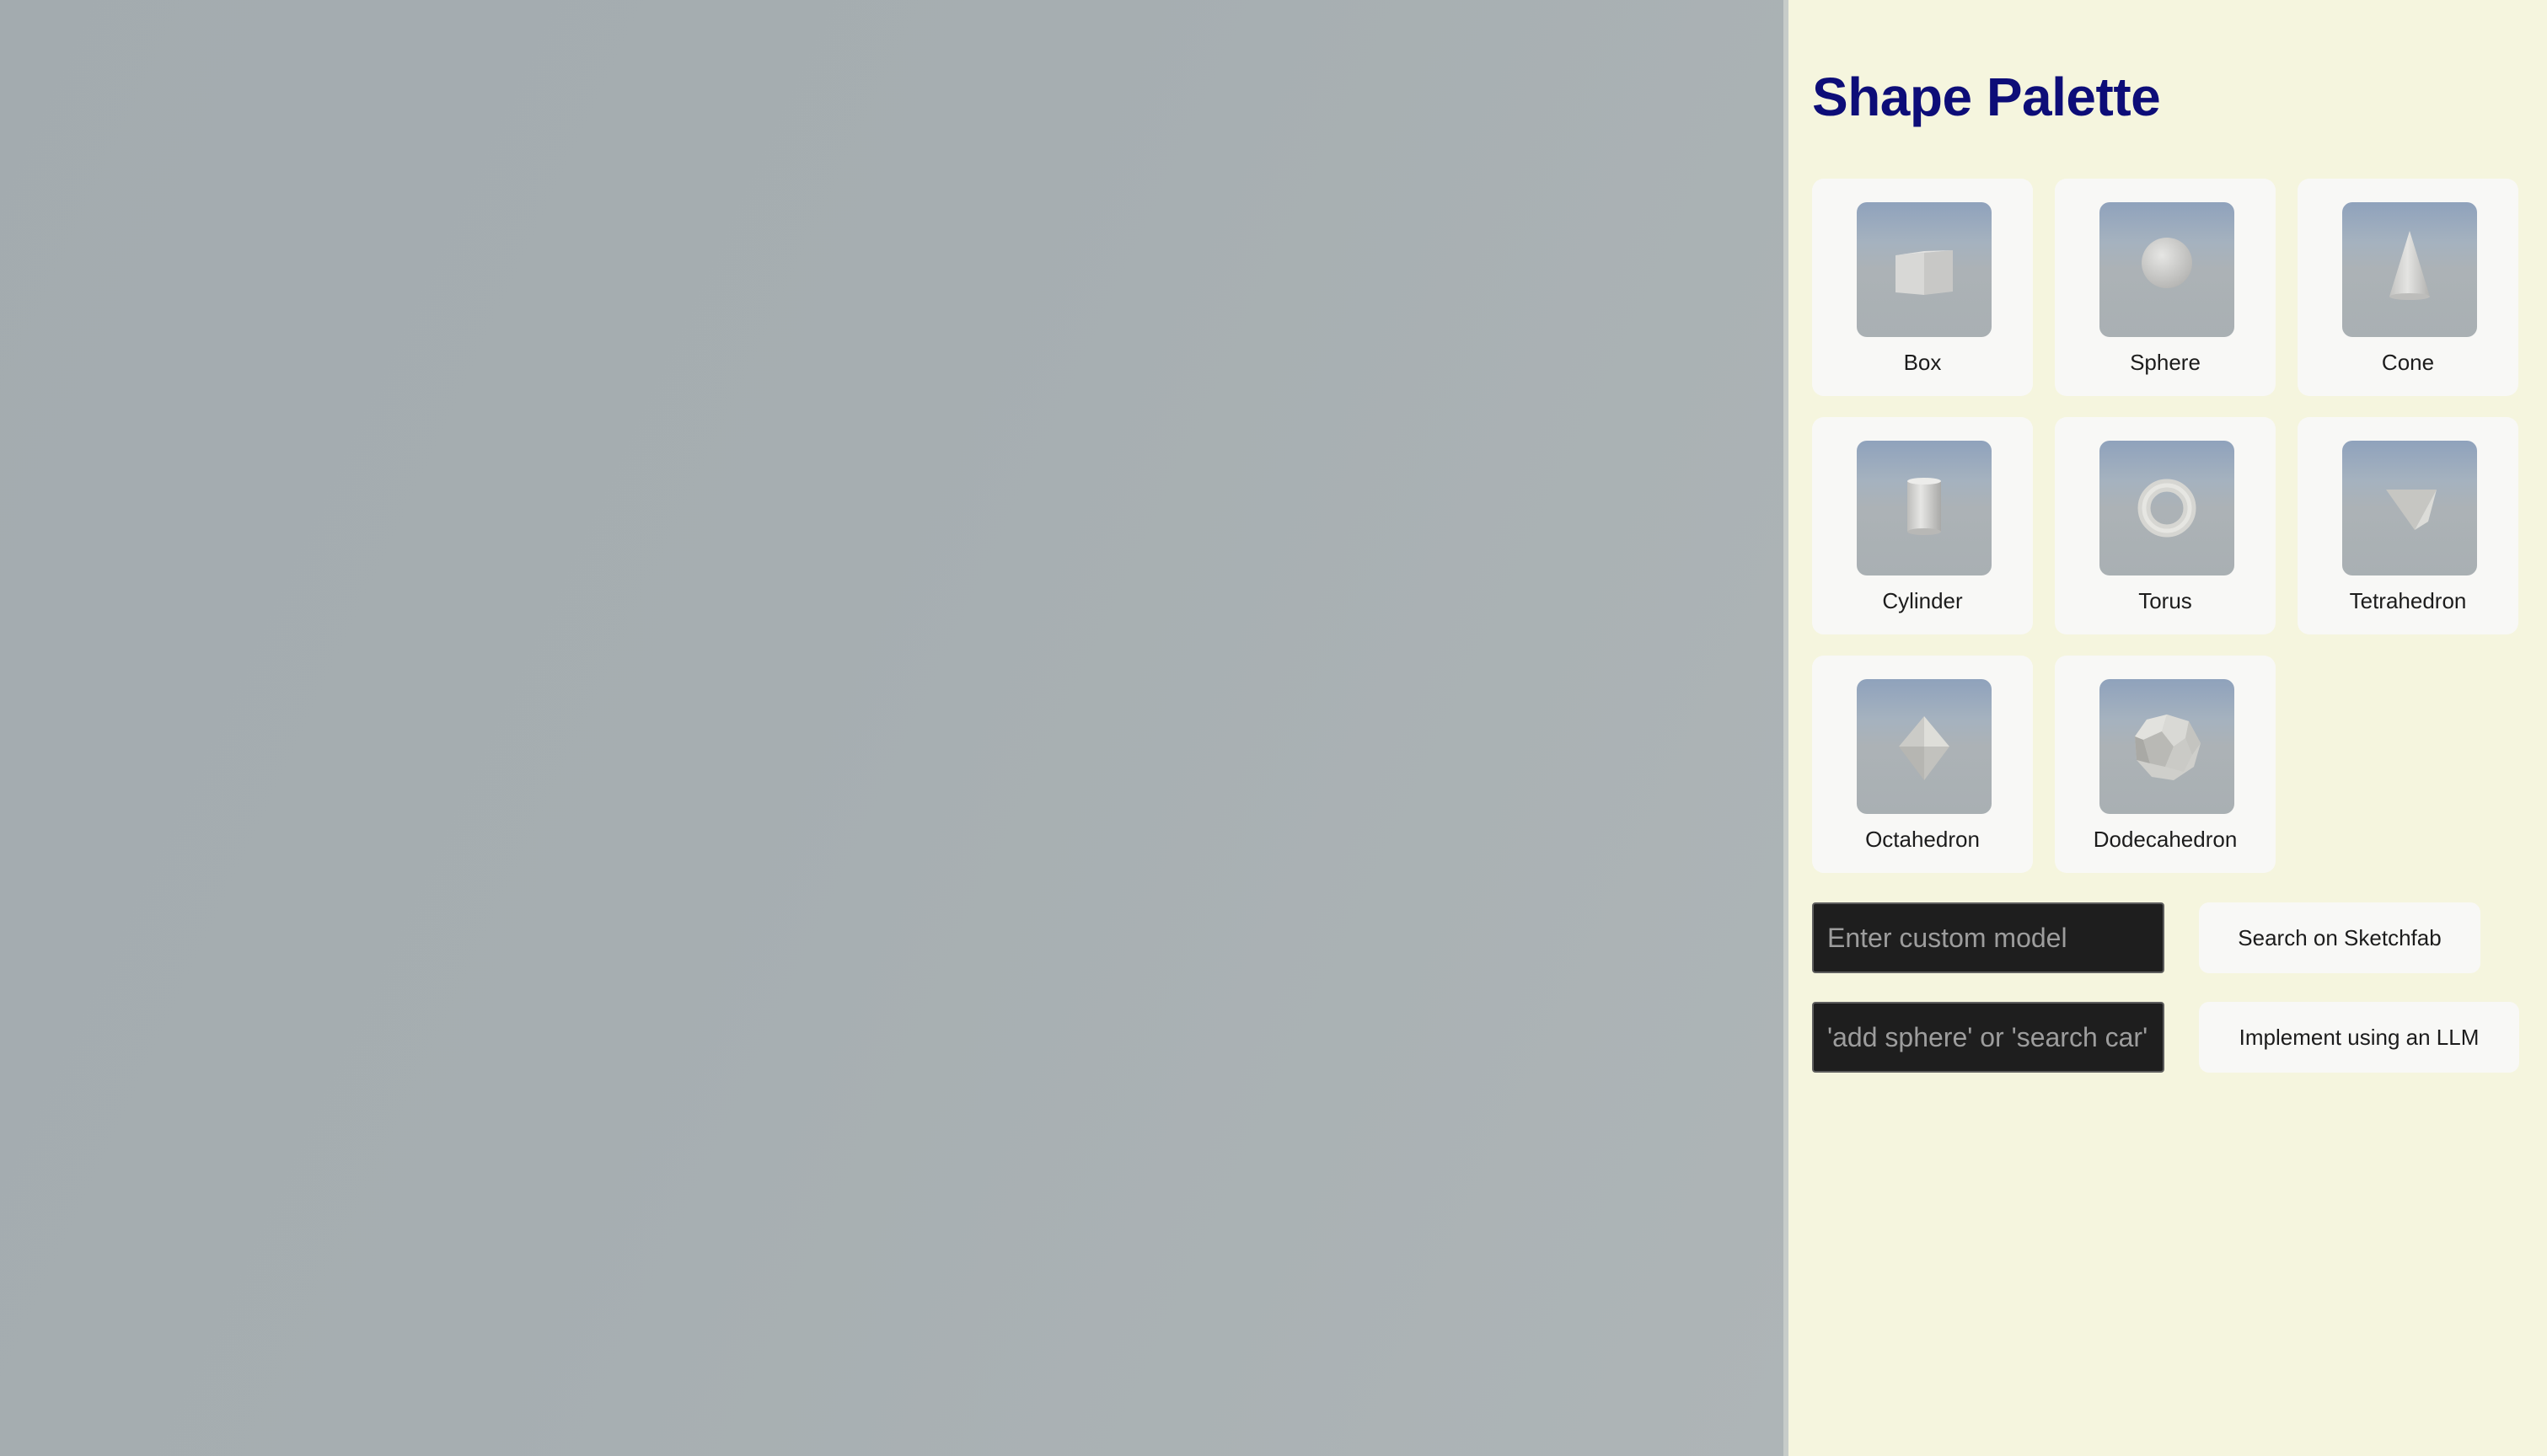 This screenshot has width=2547, height=1456. What do you see at coordinates (2408, 362) in the screenshot?
I see `shape-label: Cone` at bounding box center [2408, 362].